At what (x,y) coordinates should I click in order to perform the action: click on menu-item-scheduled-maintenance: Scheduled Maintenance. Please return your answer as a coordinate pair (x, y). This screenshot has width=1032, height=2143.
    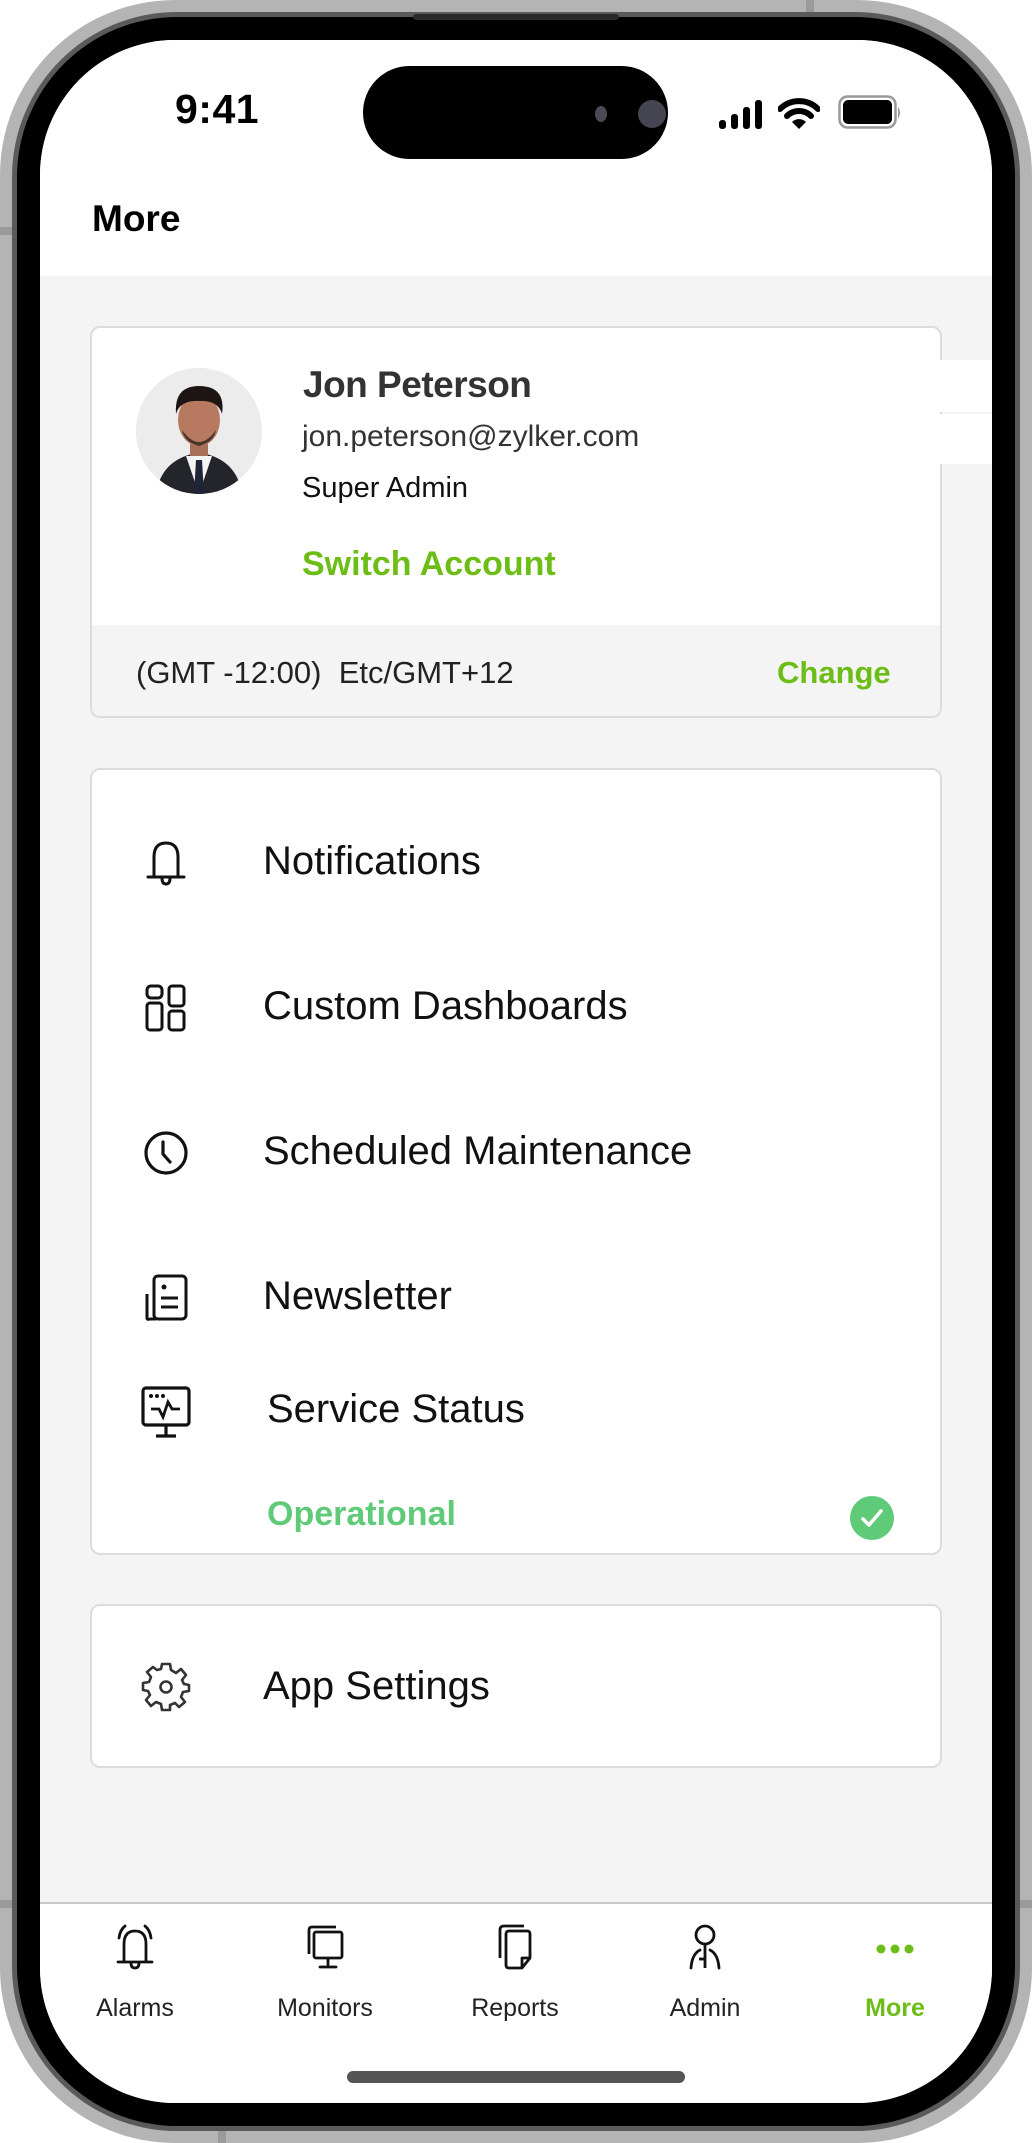
    Looking at the image, I should click on (516, 1152).